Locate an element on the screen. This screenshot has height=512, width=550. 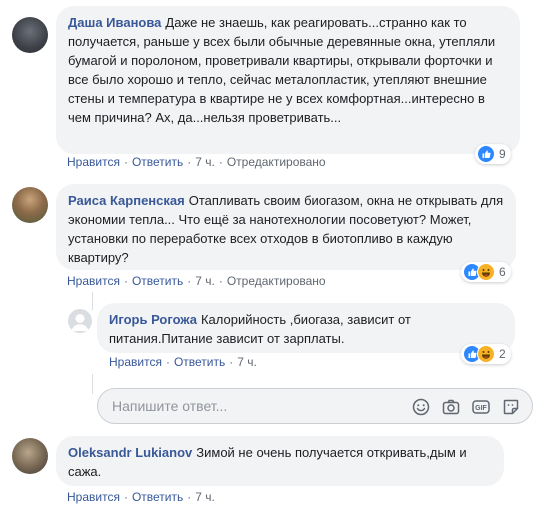
reaction-count: 6 is located at coordinates (502, 272).